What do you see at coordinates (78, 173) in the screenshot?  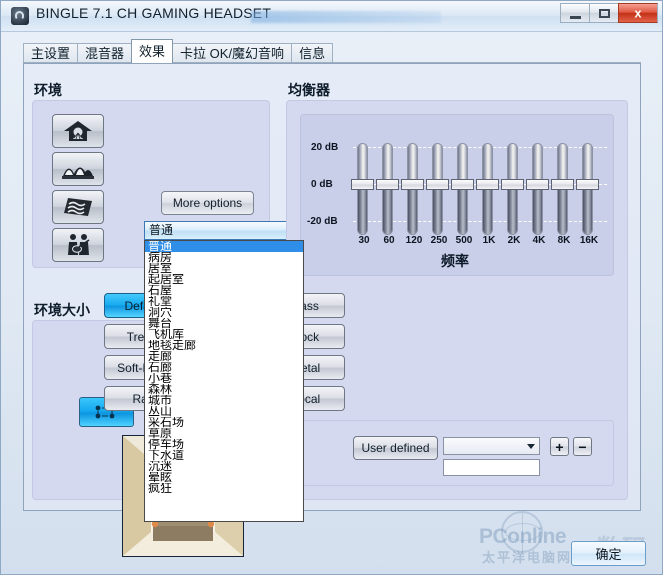 I see `concert-hall-icon` at bounding box center [78, 173].